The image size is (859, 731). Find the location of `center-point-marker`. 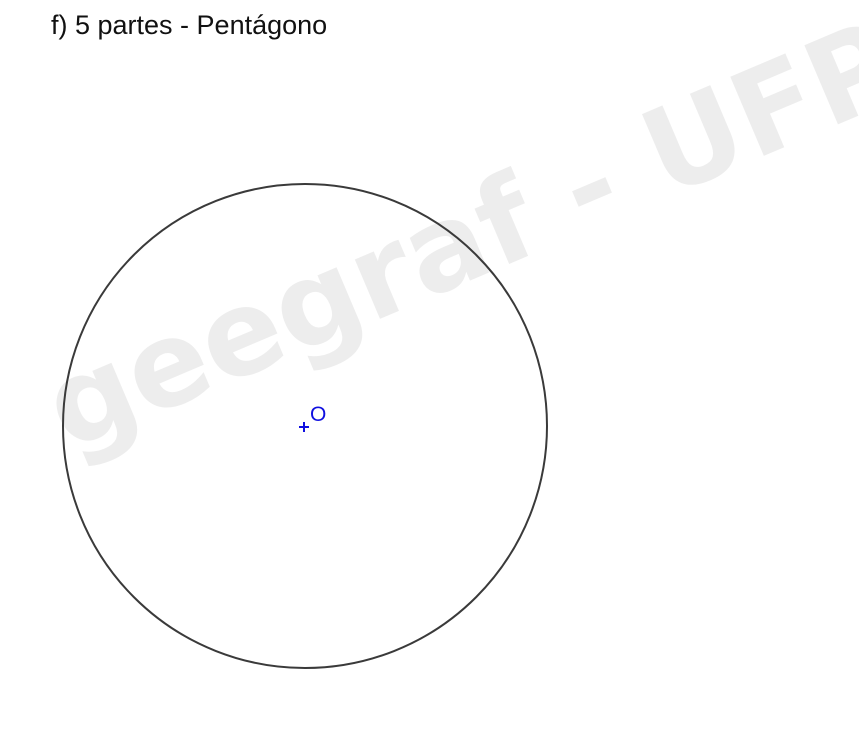

center-point-marker is located at coordinates (304, 427).